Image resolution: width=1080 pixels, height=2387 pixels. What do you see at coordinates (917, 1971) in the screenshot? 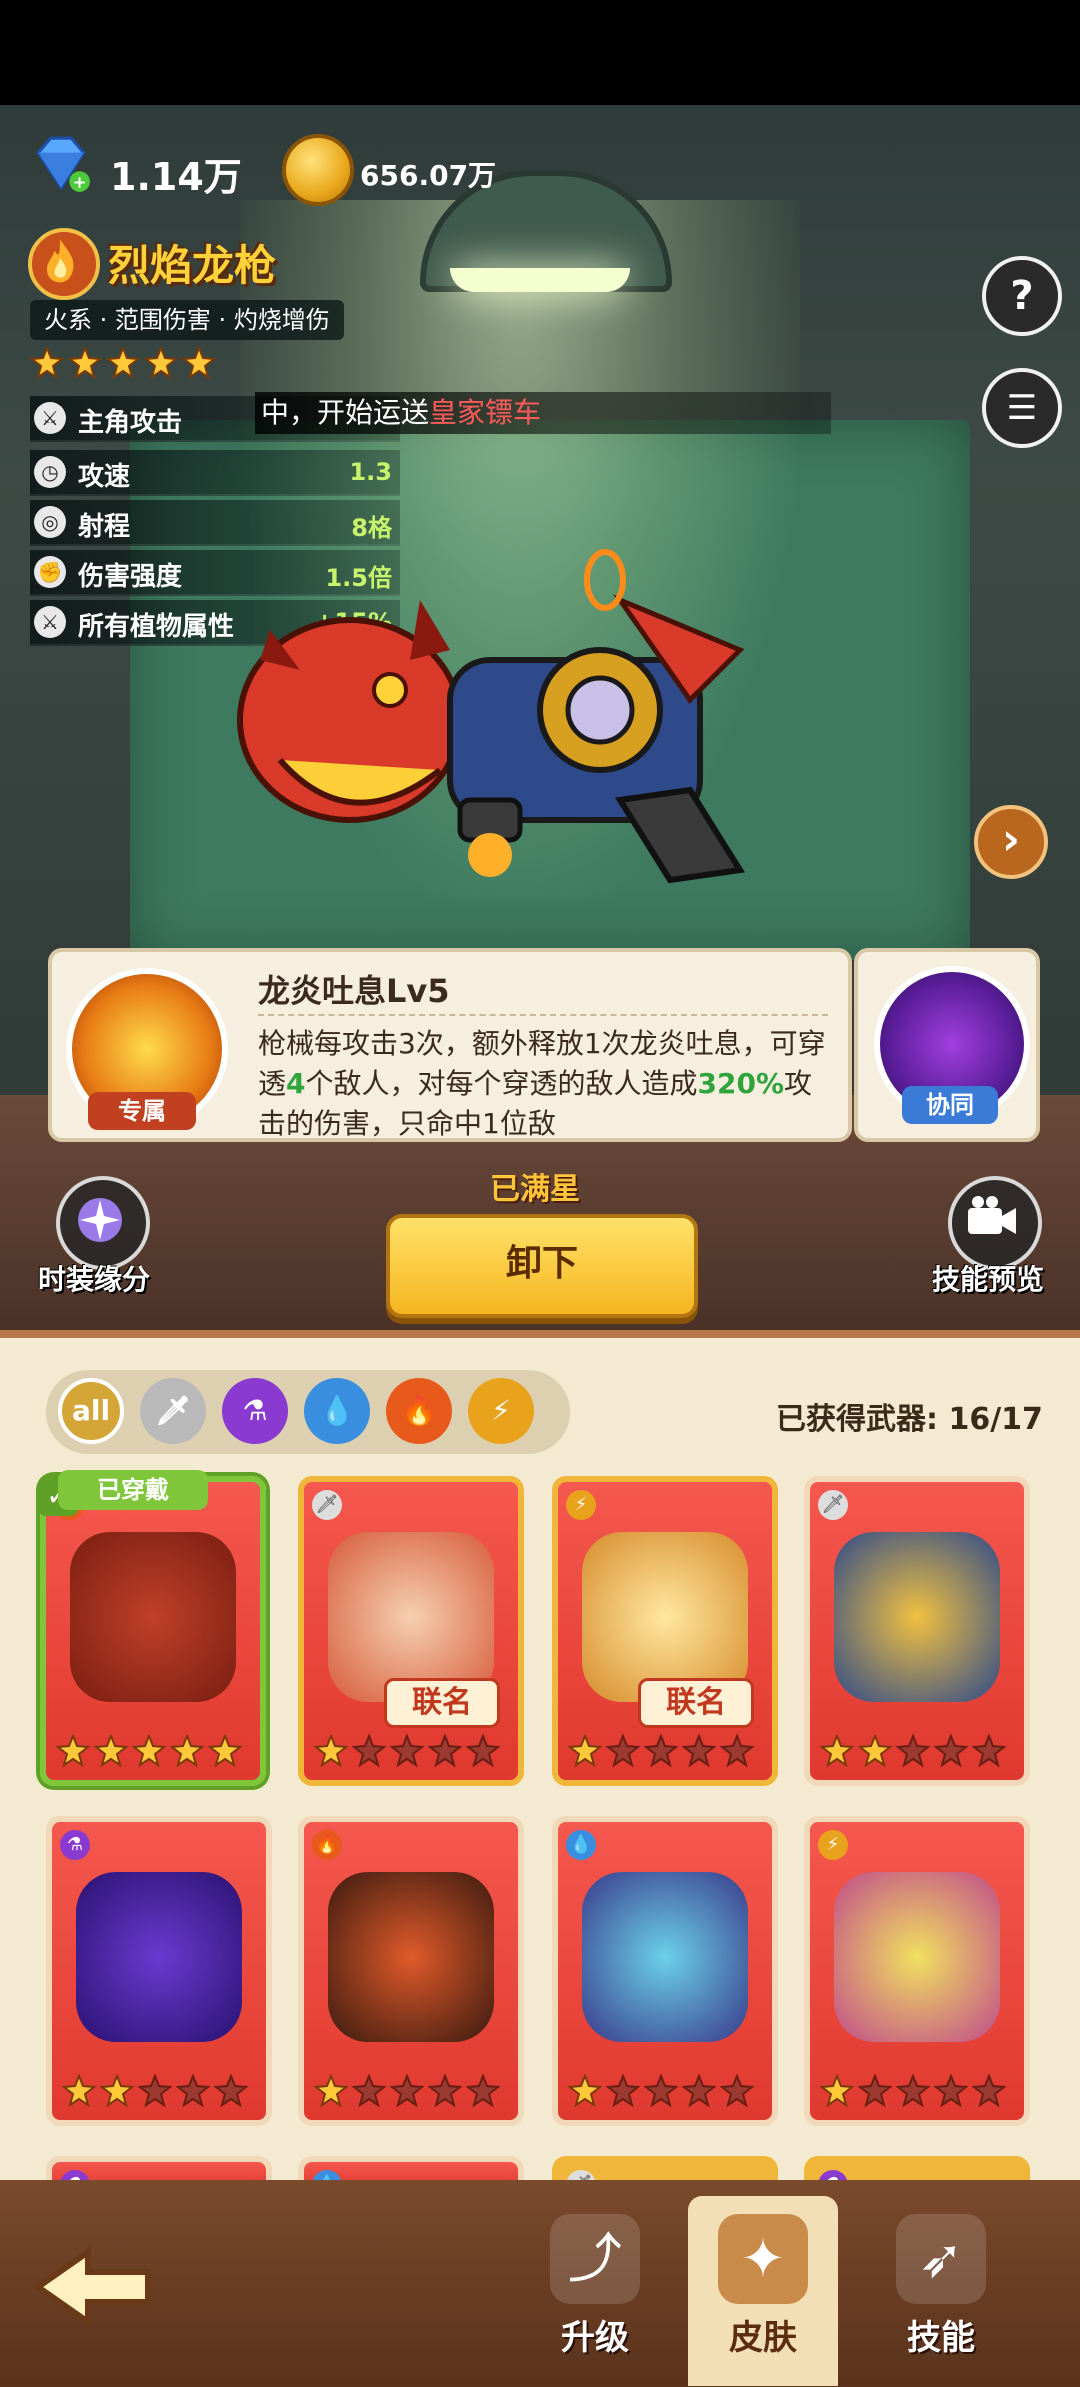
I see `weapon-card: ⚡` at bounding box center [917, 1971].